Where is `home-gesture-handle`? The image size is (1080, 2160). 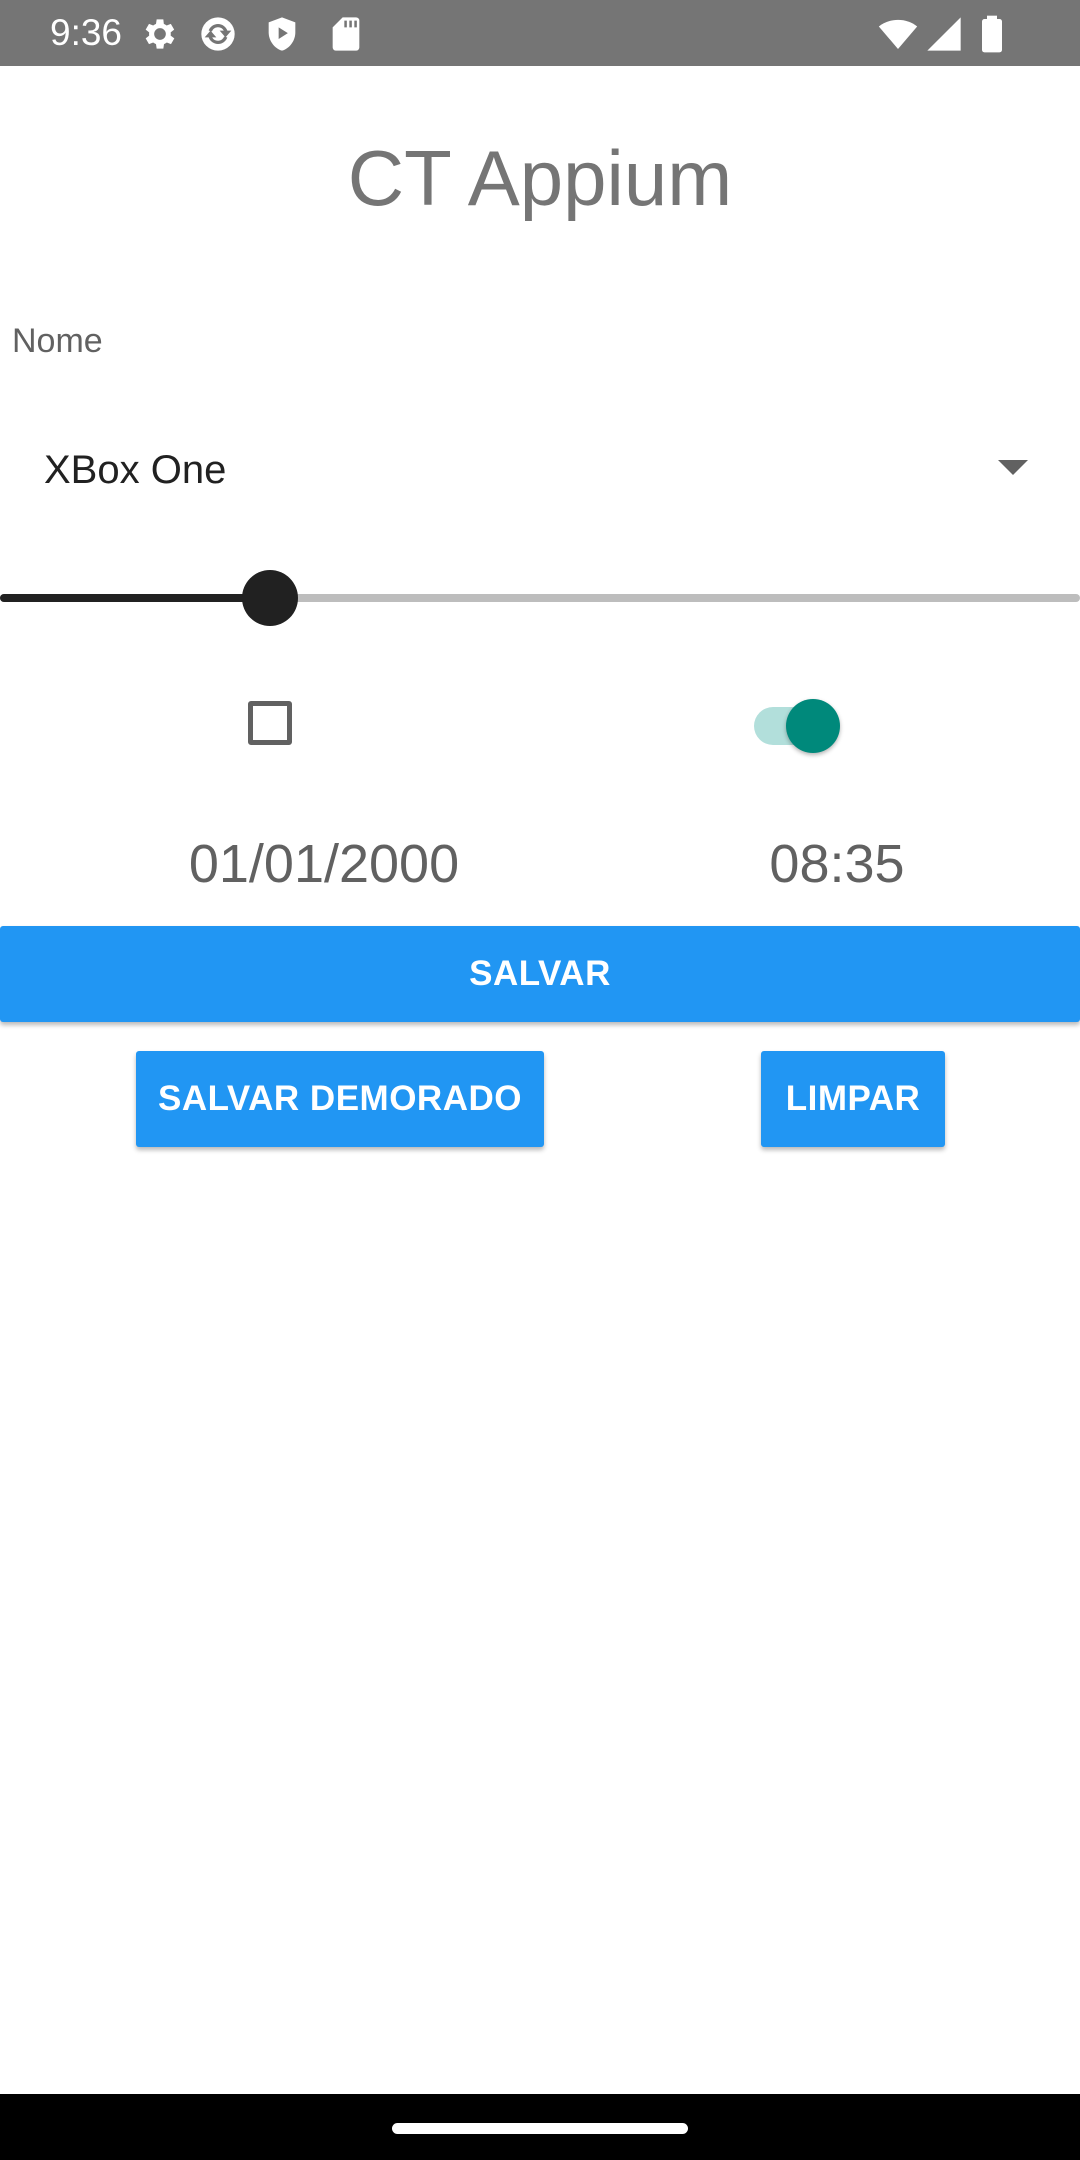 home-gesture-handle is located at coordinates (540, 2128).